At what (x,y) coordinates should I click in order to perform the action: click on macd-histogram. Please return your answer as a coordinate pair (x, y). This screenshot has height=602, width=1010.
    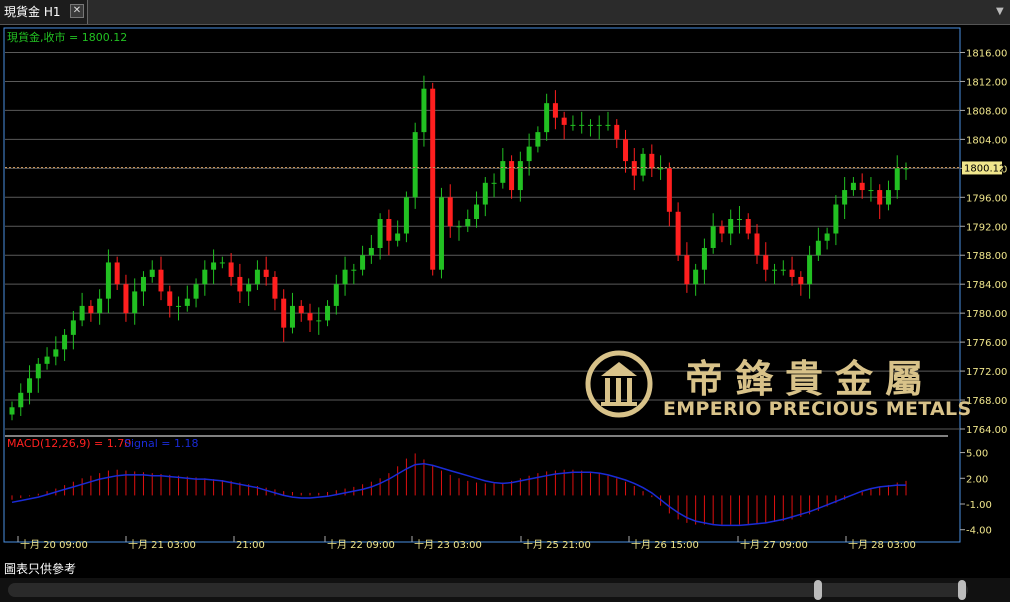
    Looking at the image, I should click on (459, 489).